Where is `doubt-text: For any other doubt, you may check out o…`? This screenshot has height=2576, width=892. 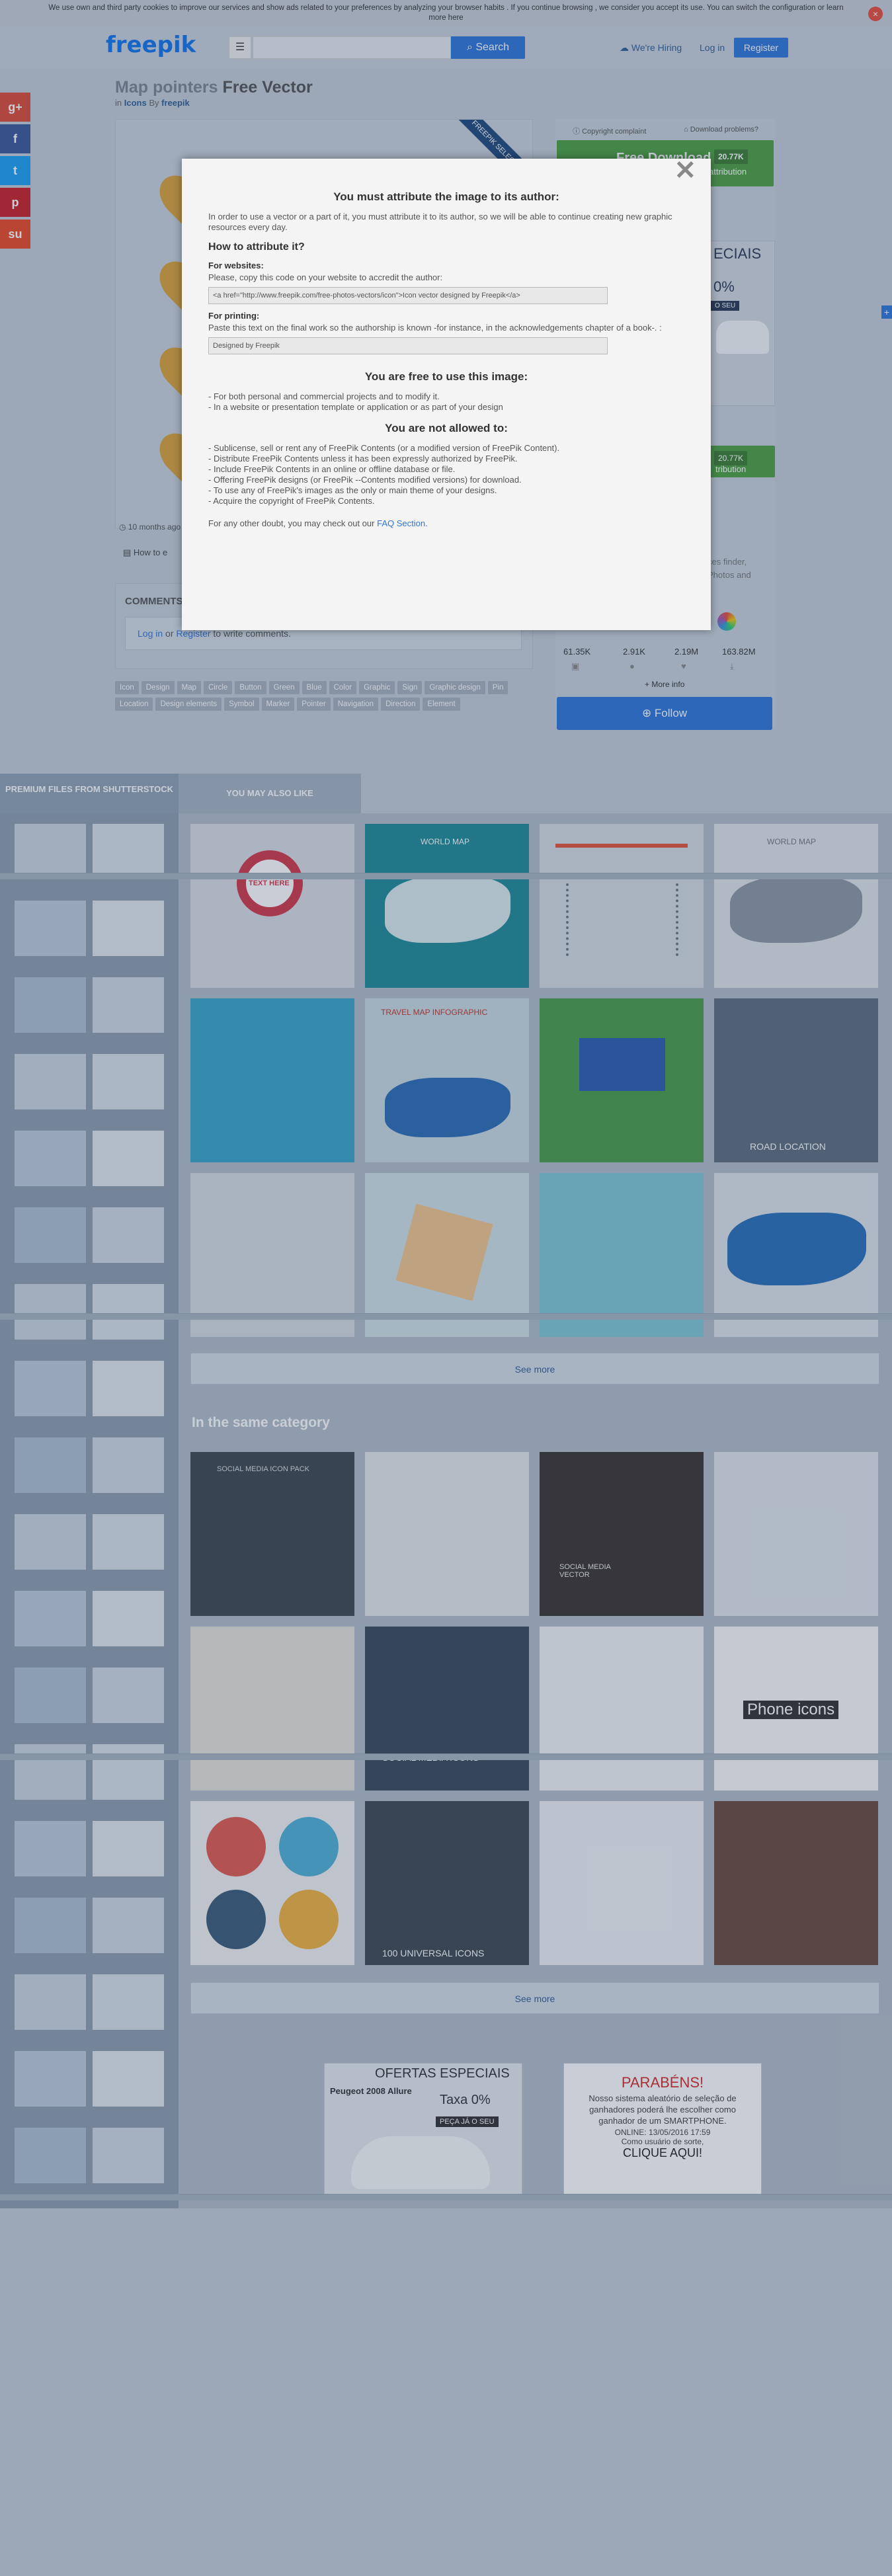
doubt-text: For any other doubt, you may check out o… is located at coordinates (291, 523).